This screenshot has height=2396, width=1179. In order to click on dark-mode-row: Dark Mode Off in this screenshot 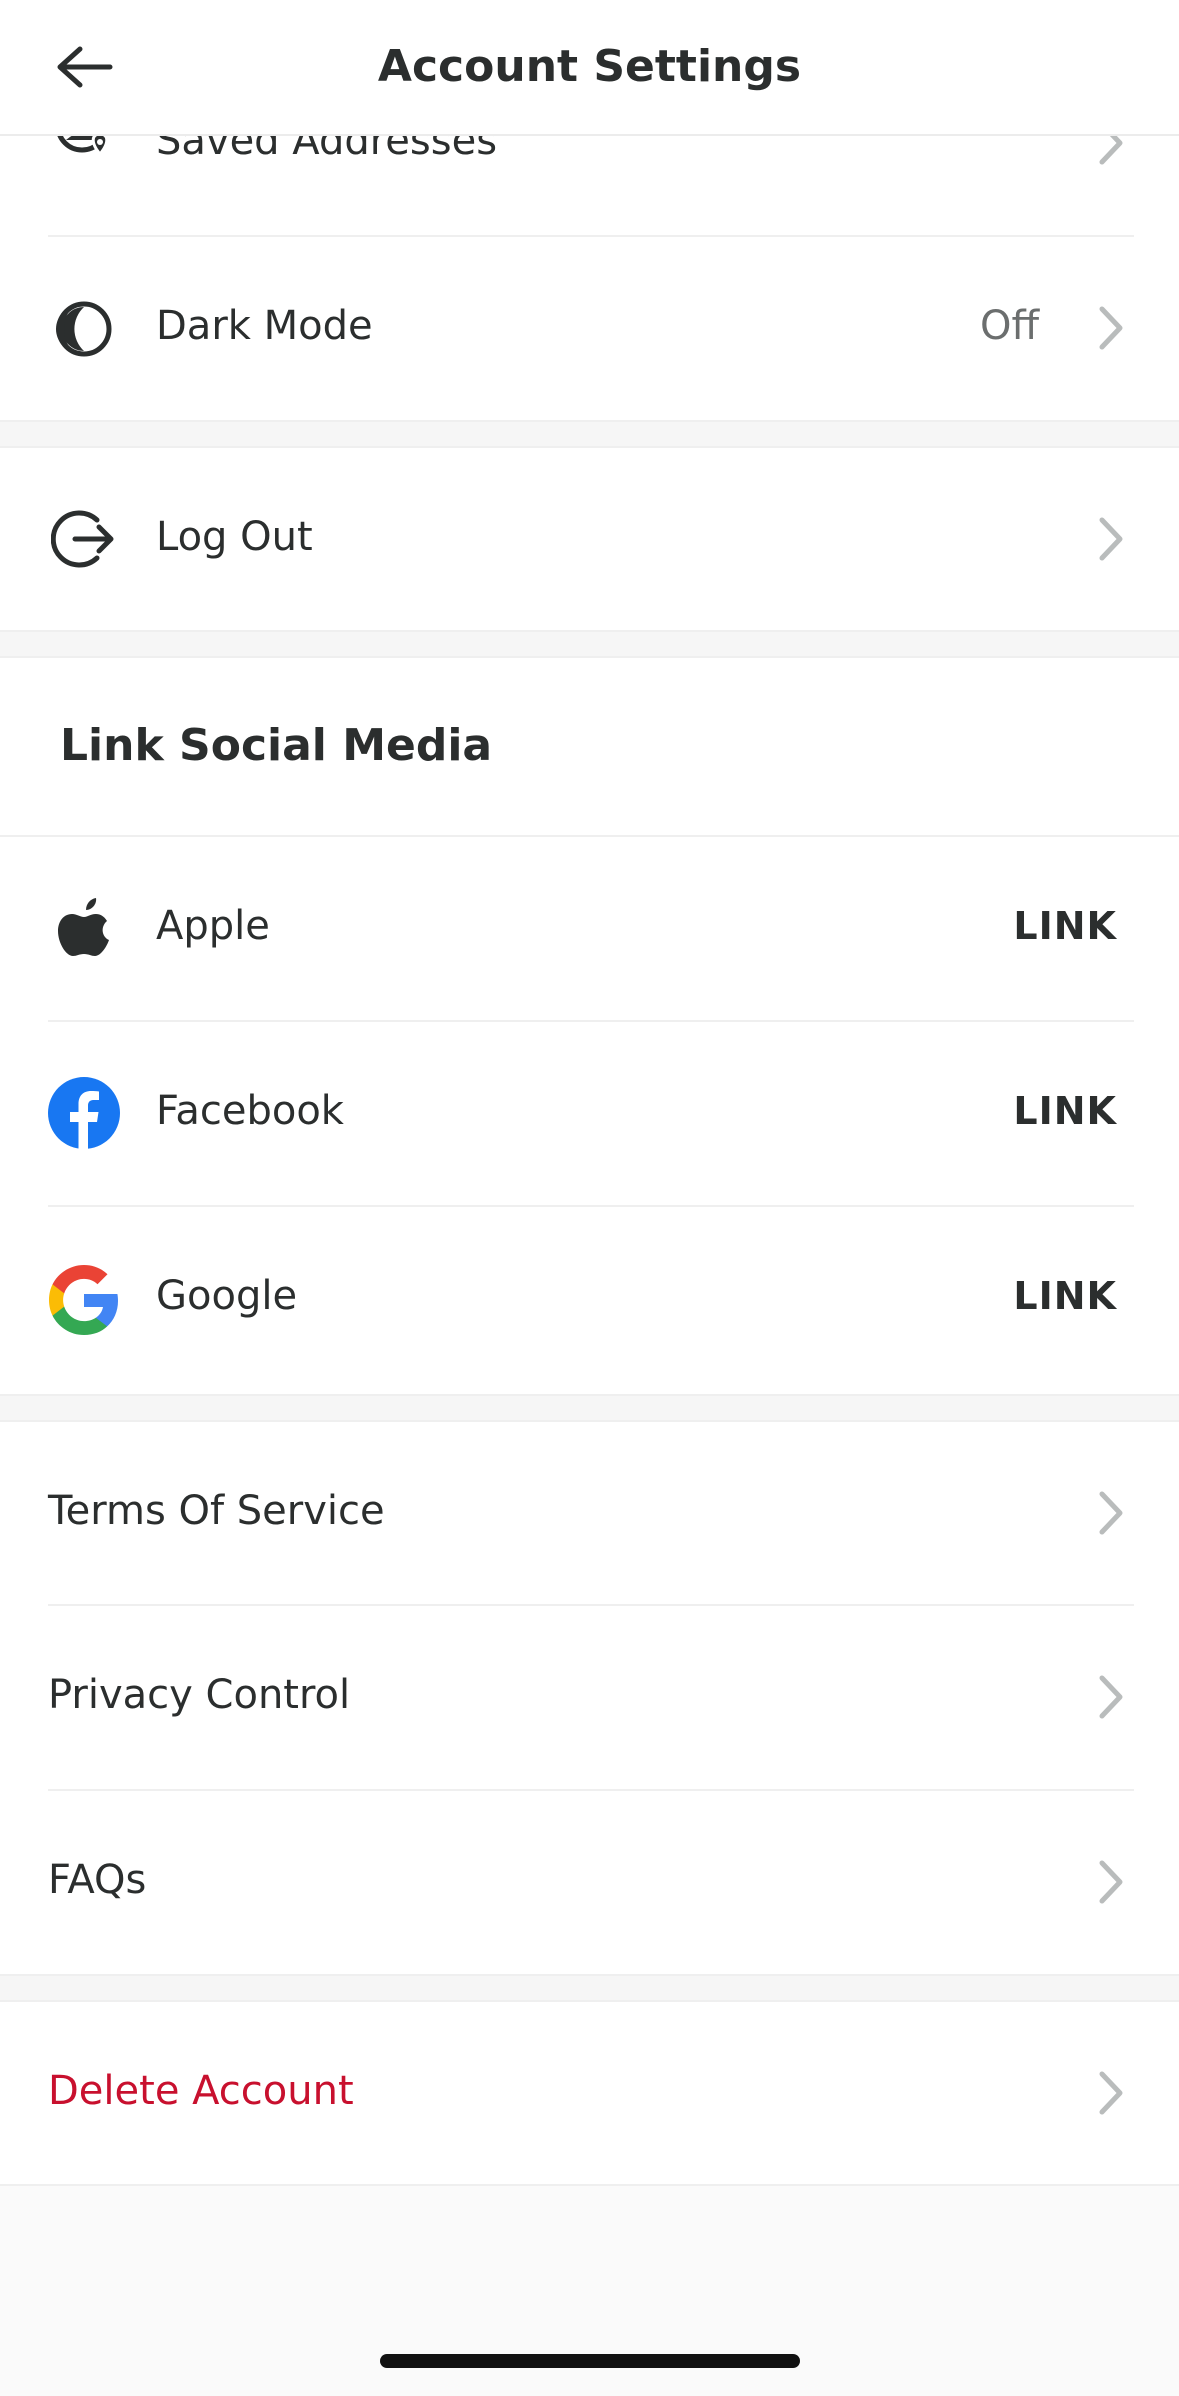, I will do `click(589, 328)`.